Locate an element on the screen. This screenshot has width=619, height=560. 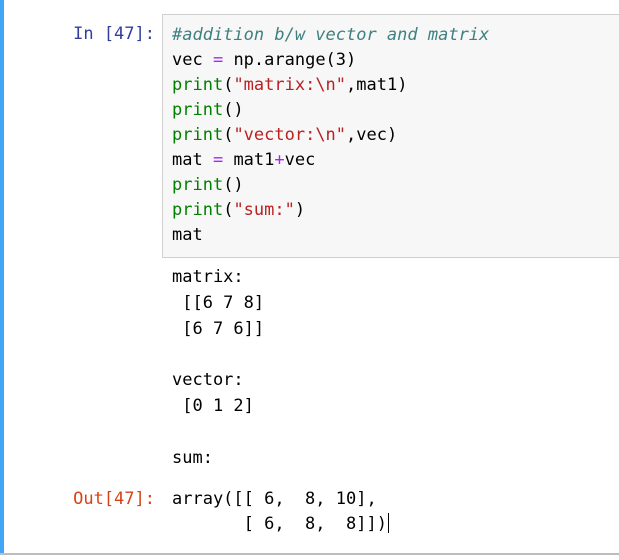
code-token: "matrix:\n" is located at coordinates (290, 85).